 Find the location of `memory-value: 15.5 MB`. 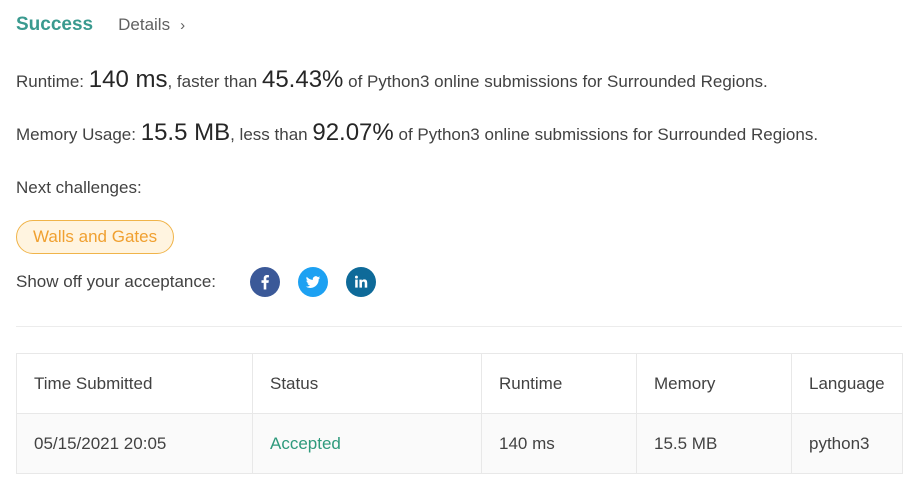

memory-value: 15.5 MB is located at coordinates (185, 132).